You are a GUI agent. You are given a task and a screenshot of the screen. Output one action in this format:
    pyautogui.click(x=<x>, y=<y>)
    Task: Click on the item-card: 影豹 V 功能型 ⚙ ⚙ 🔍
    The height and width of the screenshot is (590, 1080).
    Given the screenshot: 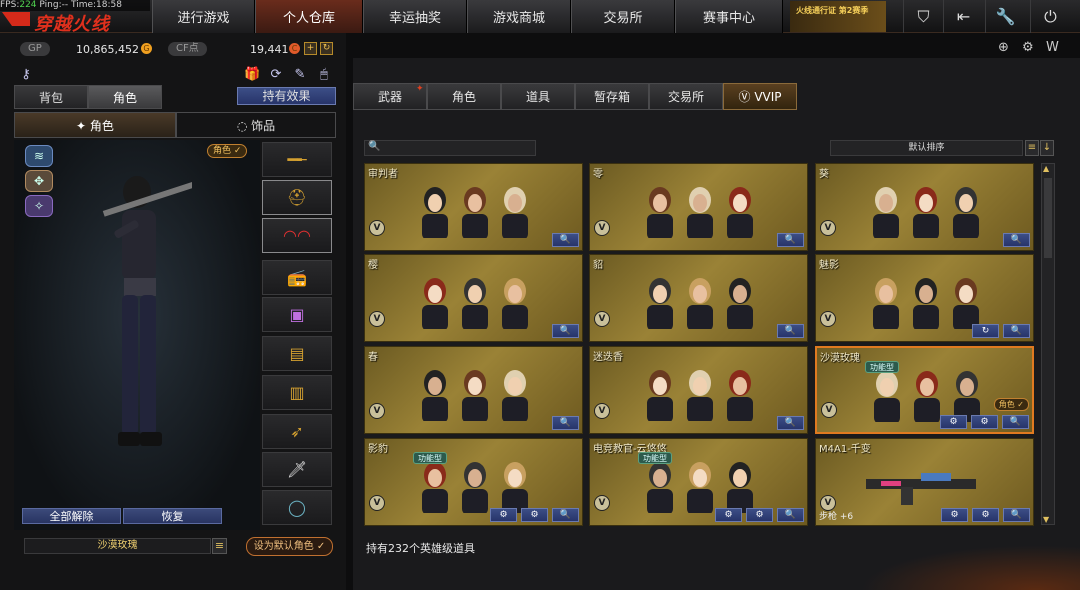 What is the action you would take?
    pyautogui.click(x=473, y=482)
    